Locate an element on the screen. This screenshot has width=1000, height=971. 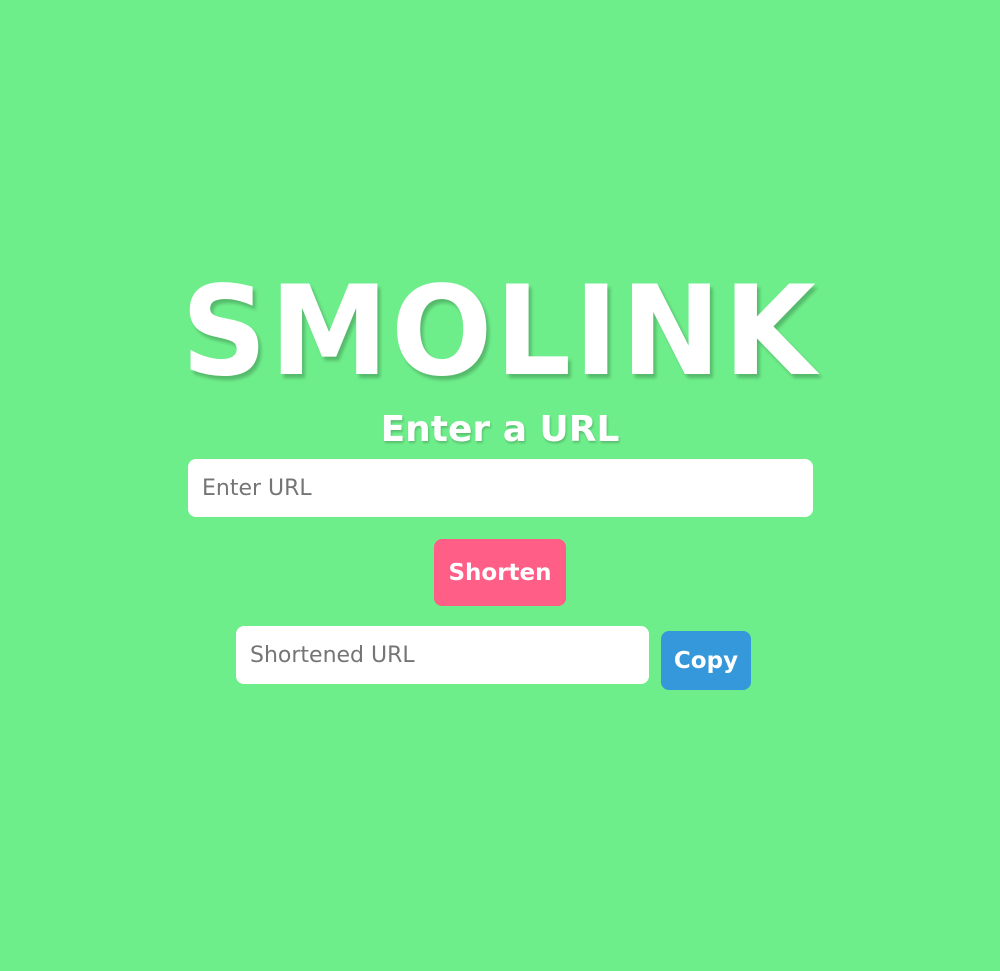
url-input is located at coordinates (500, 488).